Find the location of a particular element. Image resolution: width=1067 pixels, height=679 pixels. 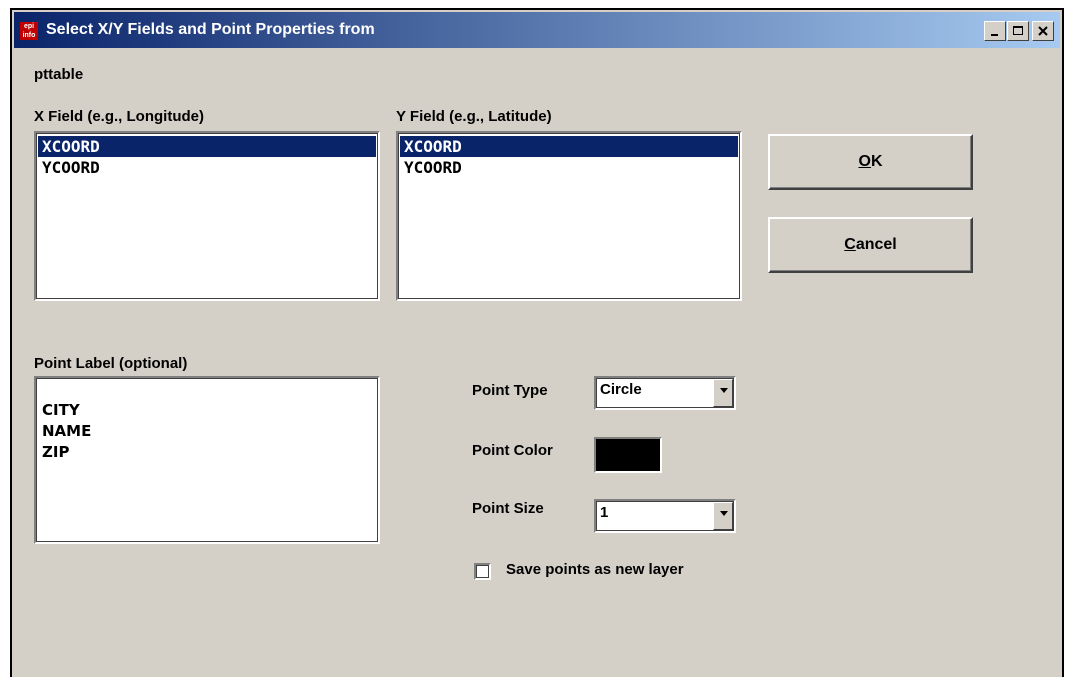

cancel-button: Cancel is located at coordinates (870, 245).